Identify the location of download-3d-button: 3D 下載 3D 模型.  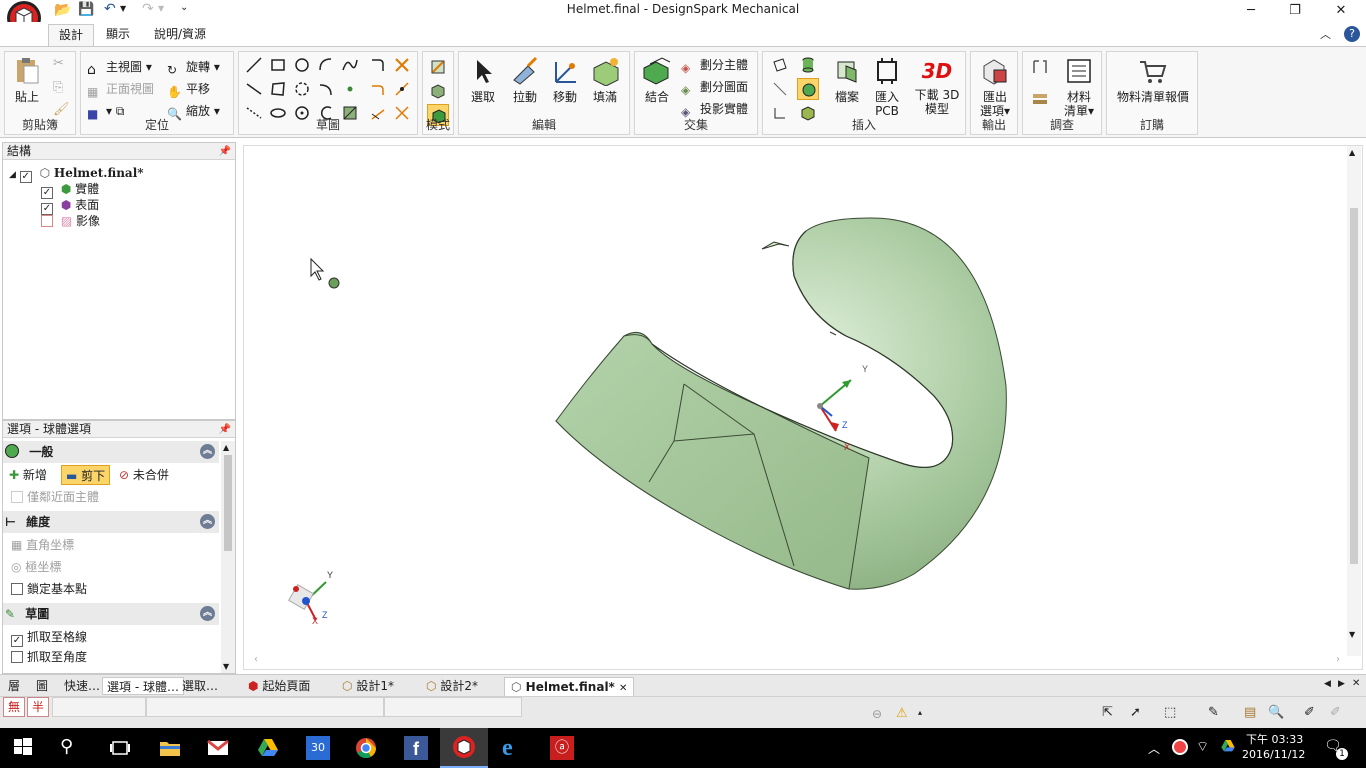
(937, 85).